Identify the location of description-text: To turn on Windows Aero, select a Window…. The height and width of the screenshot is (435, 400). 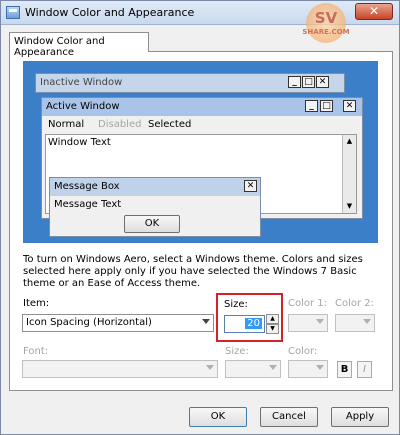
(193, 271).